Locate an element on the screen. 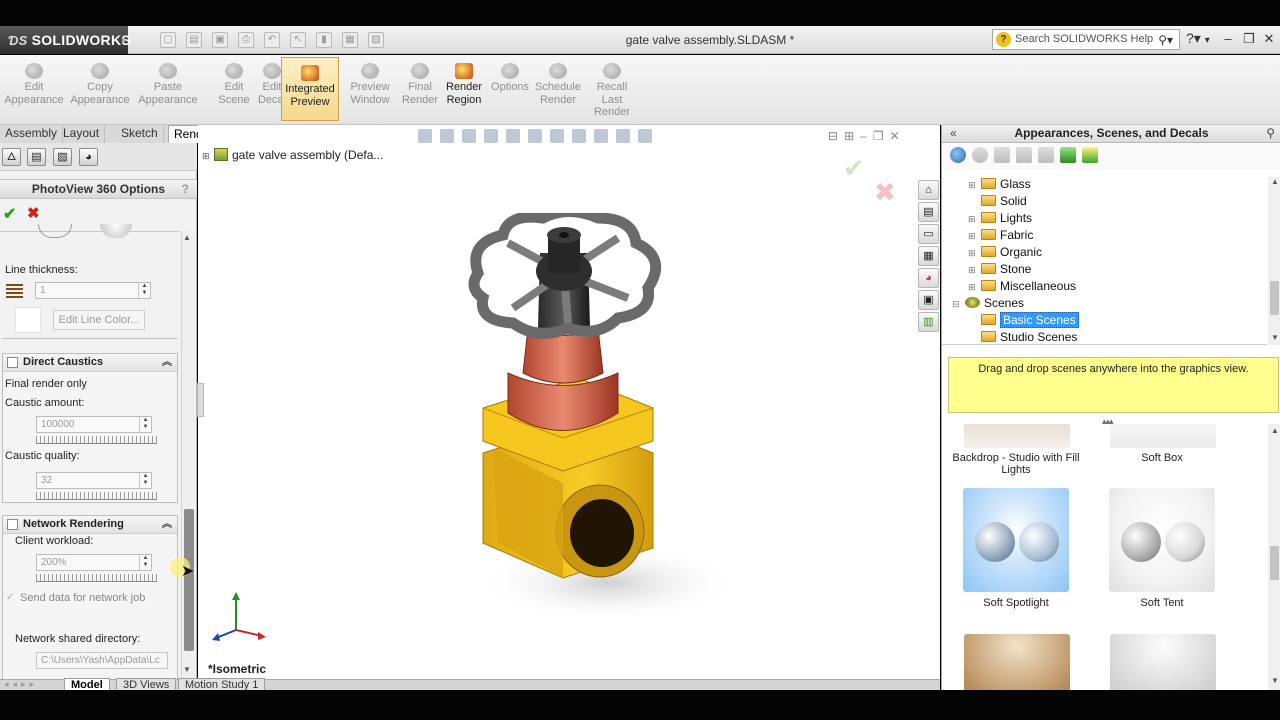 This screenshot has height=720, width=1280. shared-directory-field: C:\Users\Yash\AppData\Lc is located at coordinates (102, 660).